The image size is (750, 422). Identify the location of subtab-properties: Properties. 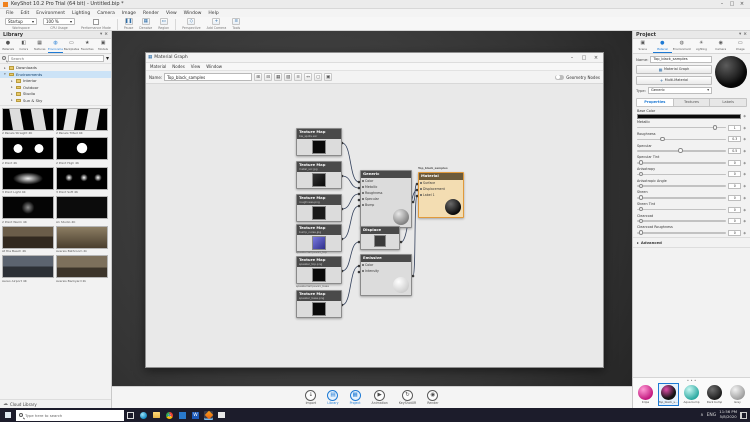
(655, 102).